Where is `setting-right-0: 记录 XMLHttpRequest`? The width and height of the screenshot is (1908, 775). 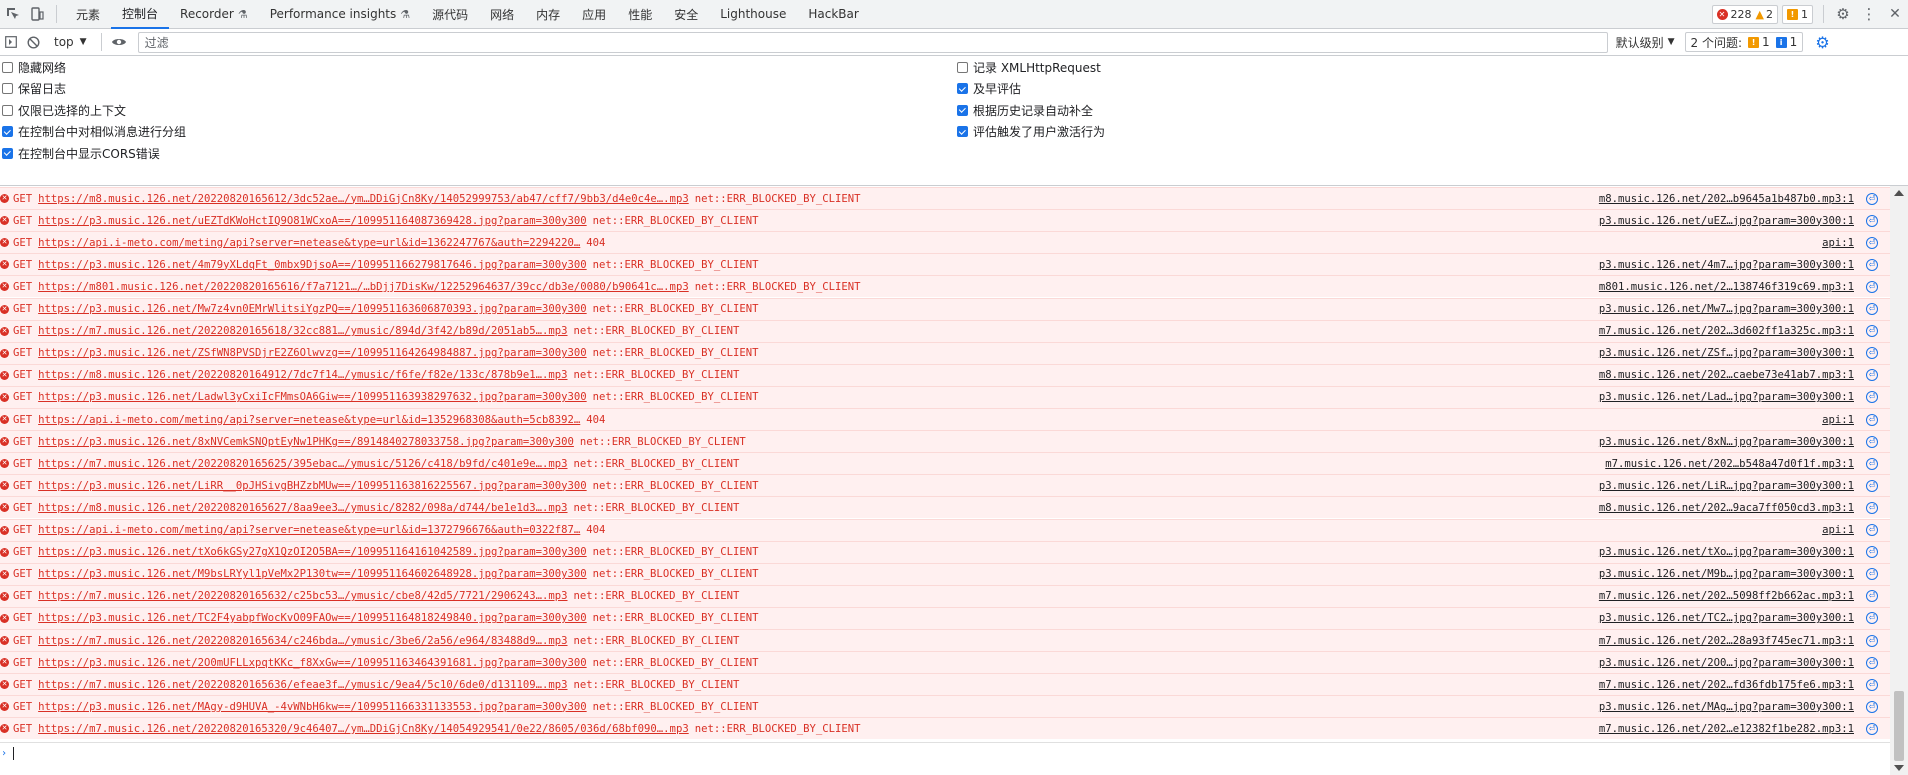 setting-right-0: 记录 XMLHttpRequest is located at coordinates (1029, 67).